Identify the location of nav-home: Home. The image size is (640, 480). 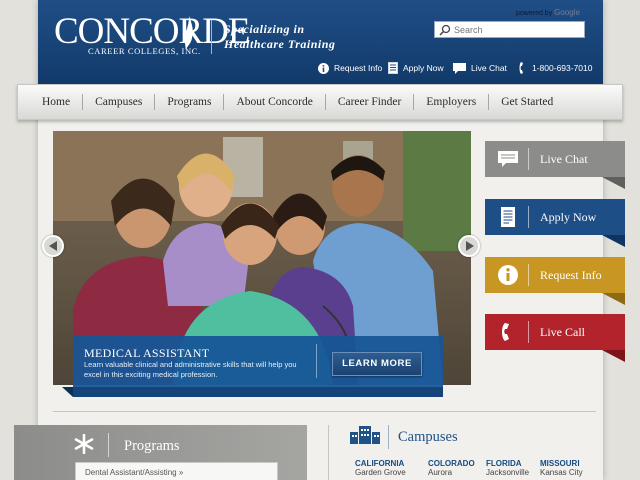
(56, 102).